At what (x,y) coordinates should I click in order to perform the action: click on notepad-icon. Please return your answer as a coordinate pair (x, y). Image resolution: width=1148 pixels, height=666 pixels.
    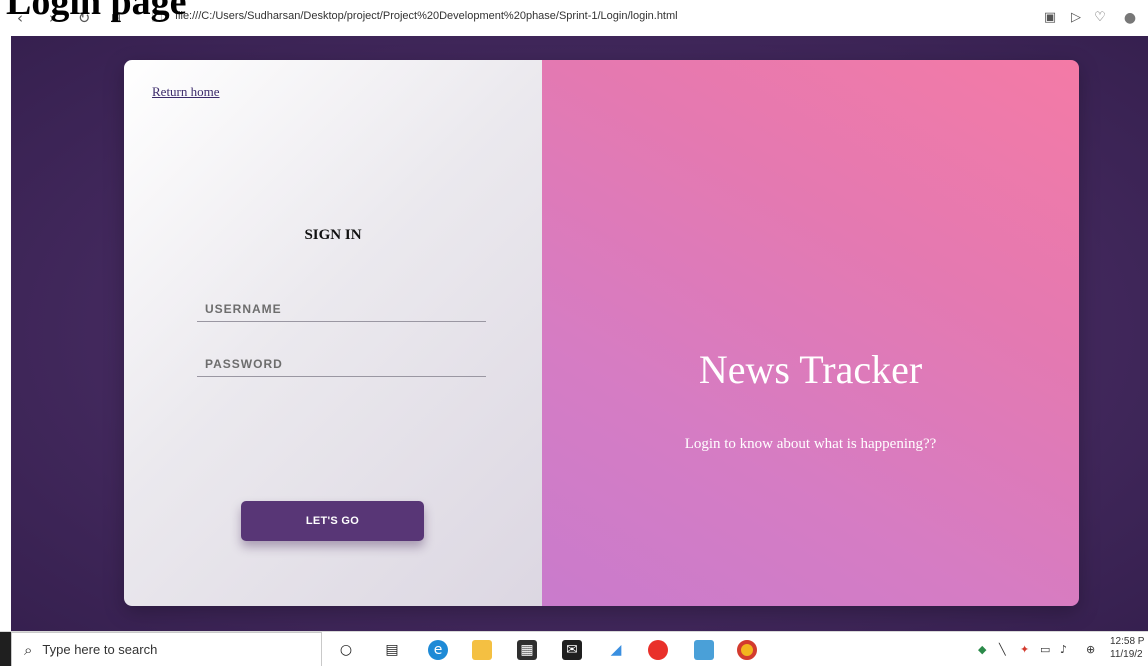
    Looking at the image, I should click on (704, 650).